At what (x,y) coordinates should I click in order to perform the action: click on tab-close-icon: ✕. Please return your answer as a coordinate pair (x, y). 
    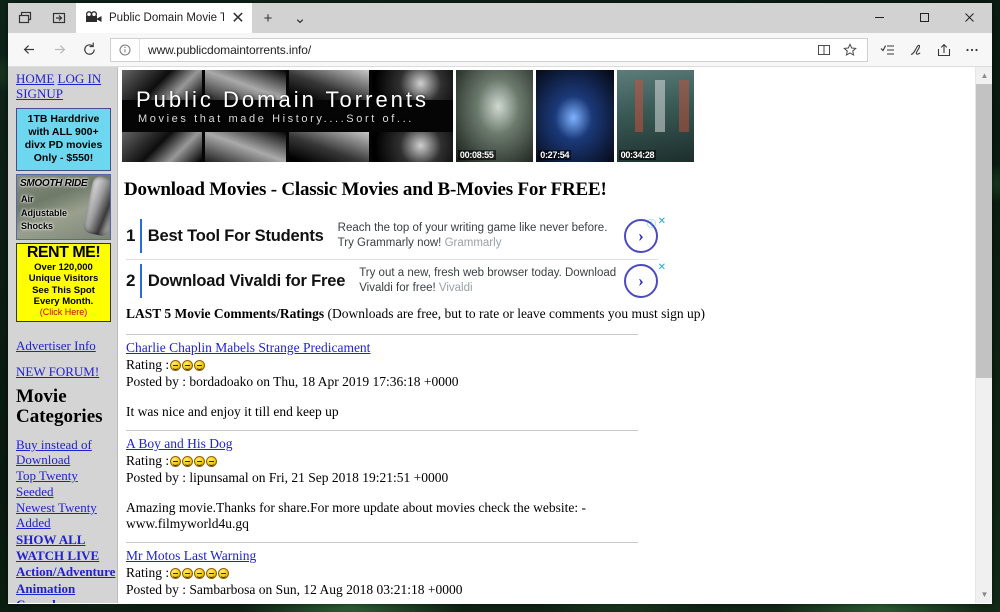
    Looking at the image, I should click on (238, 18).